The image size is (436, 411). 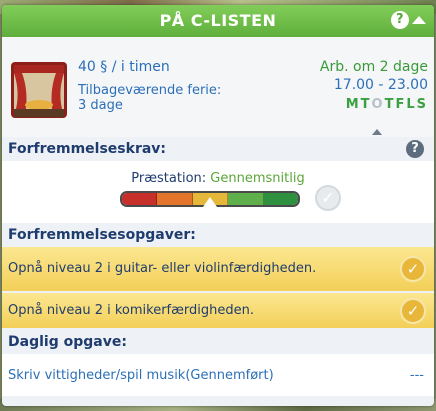 I want to click on vacation-value: 3 dage, so click(x=100, y=105).